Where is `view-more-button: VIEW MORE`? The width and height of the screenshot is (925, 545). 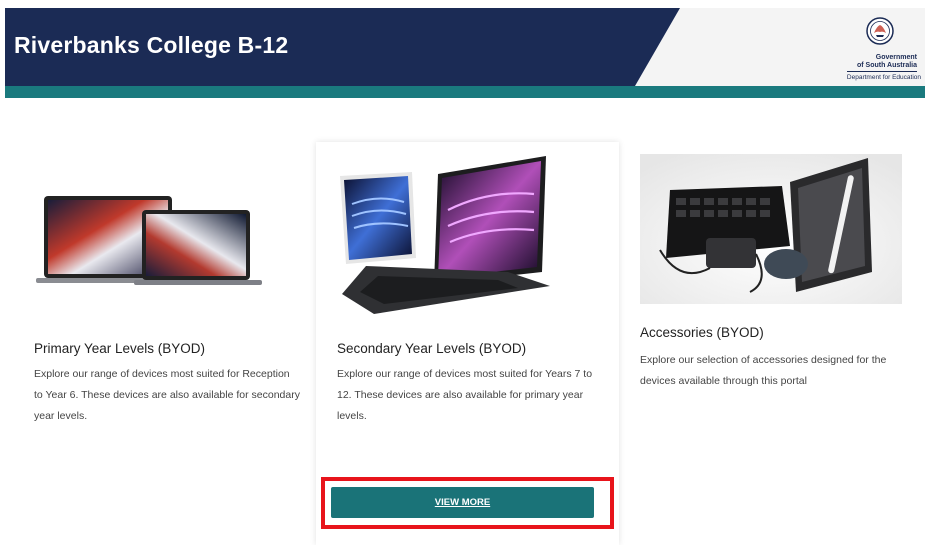 view-more-button: VIEW MORE is located at coordinates (462, 502).